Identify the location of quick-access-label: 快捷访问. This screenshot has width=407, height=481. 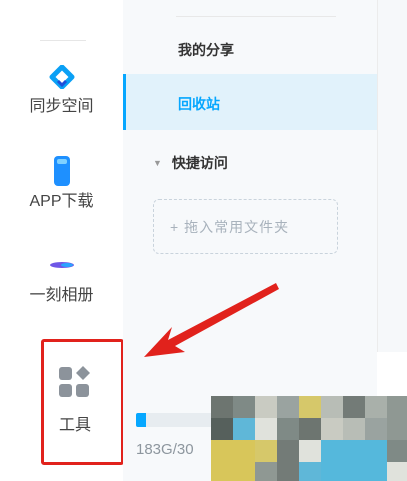
(199, 163).